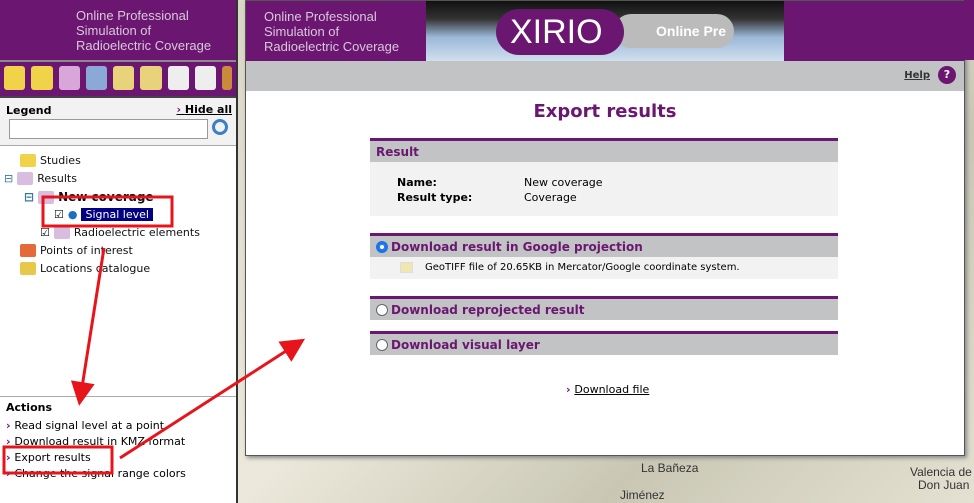  What do you see at coordinates (227, 78) in the screenshot?
I see `refresh-icon` at bounding box center [227, 78].